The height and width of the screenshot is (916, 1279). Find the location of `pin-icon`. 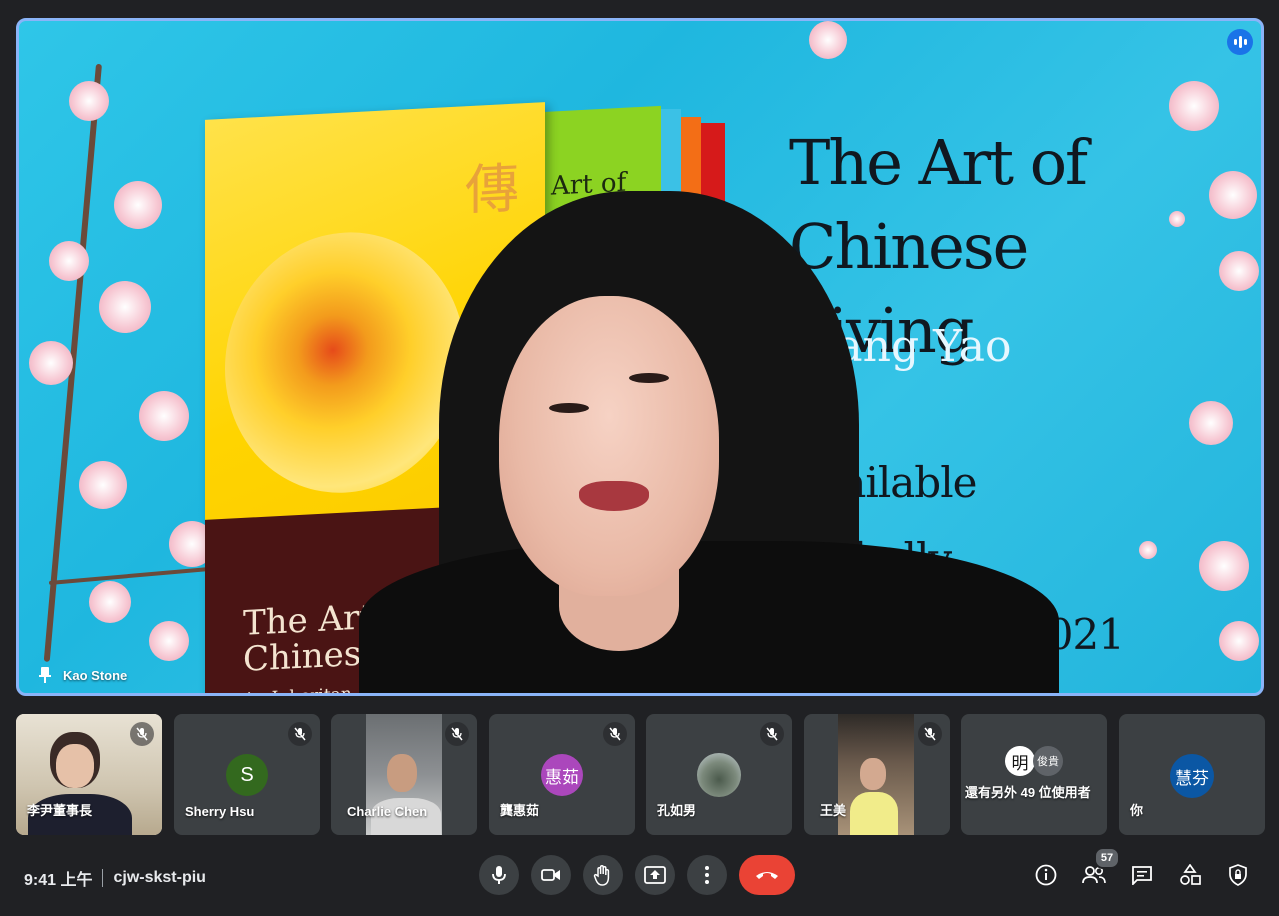

pin-icon is located at coordinates (45, 675).